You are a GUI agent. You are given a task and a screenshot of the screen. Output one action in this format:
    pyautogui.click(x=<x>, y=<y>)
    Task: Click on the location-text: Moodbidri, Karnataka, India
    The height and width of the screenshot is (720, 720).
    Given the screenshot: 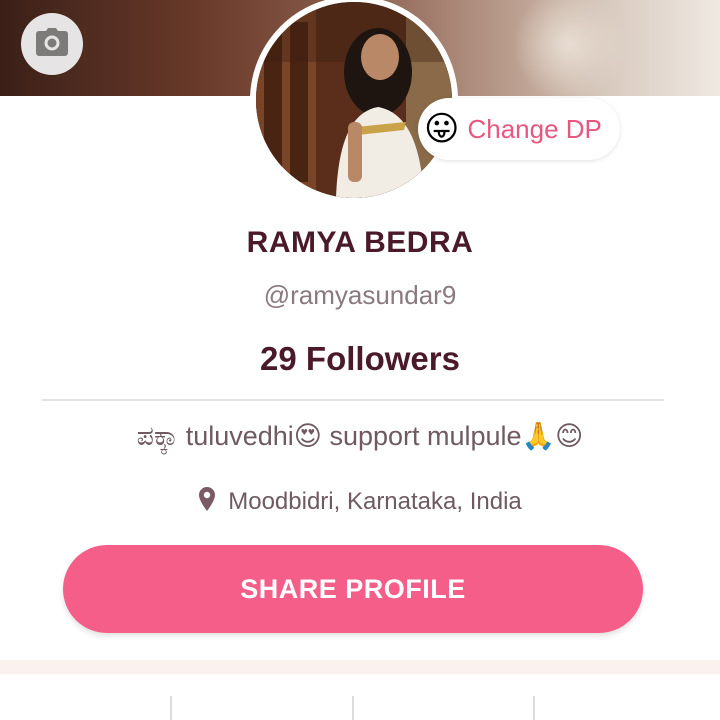 What is the action you would take?
    pyautogui.click(x=375, y=501)
    